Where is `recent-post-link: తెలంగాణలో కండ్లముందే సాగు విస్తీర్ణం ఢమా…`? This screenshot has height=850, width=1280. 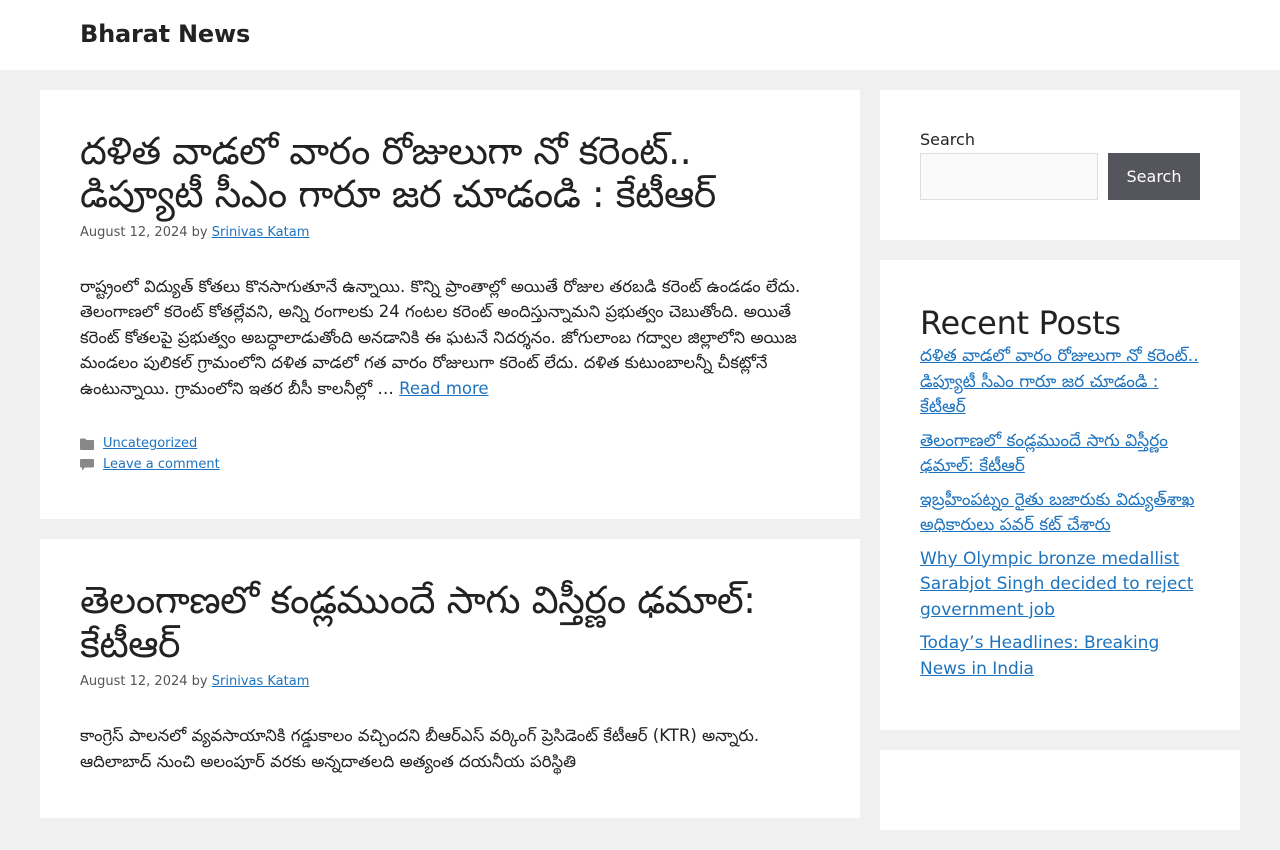 recent-post-link: తెలంగాణలో కండ్లముందే సాగు విస్తీర్ణం ఢమా… is located at coordinates (1044, 454).